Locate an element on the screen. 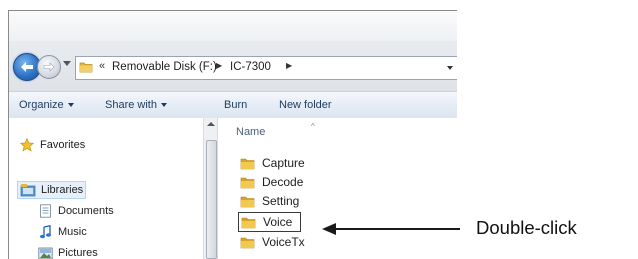 The image size is (638, 259). nav-music-label: Music is located at coordinates (72, 232).